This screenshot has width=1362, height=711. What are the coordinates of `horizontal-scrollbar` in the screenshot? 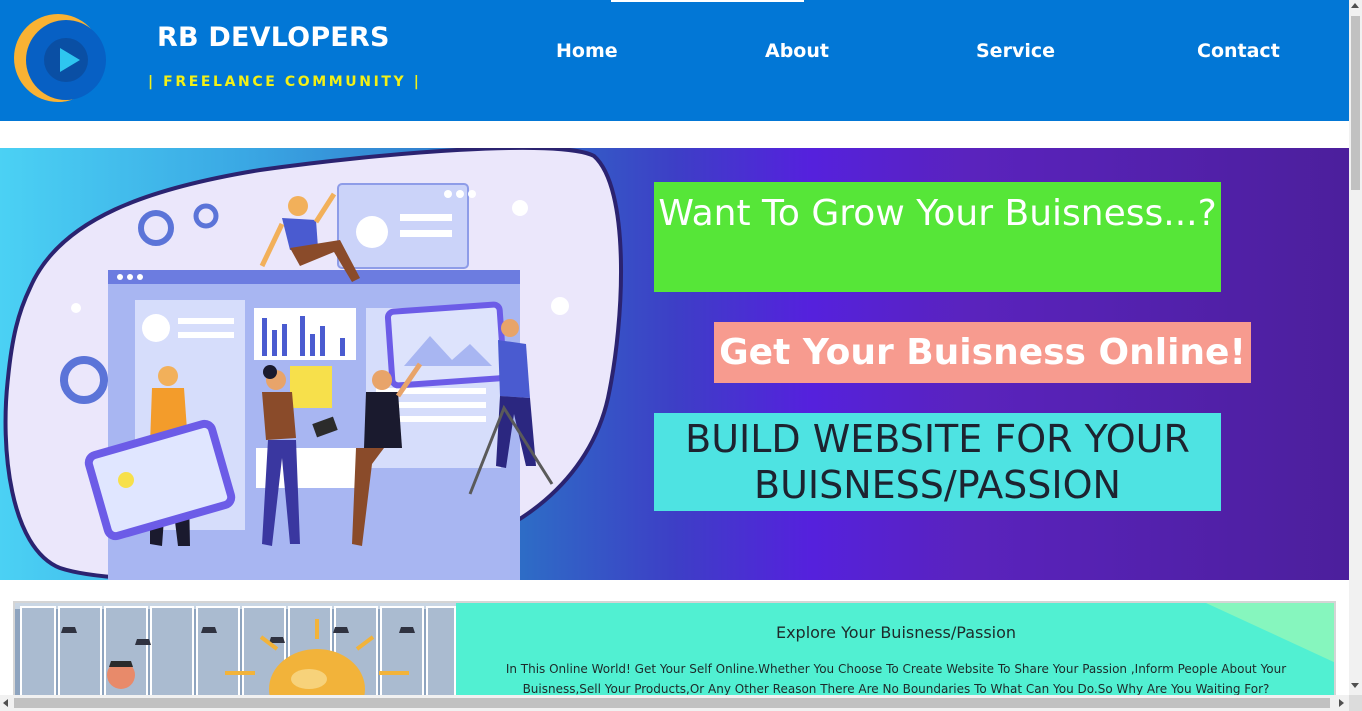 It's located at (674, 703).